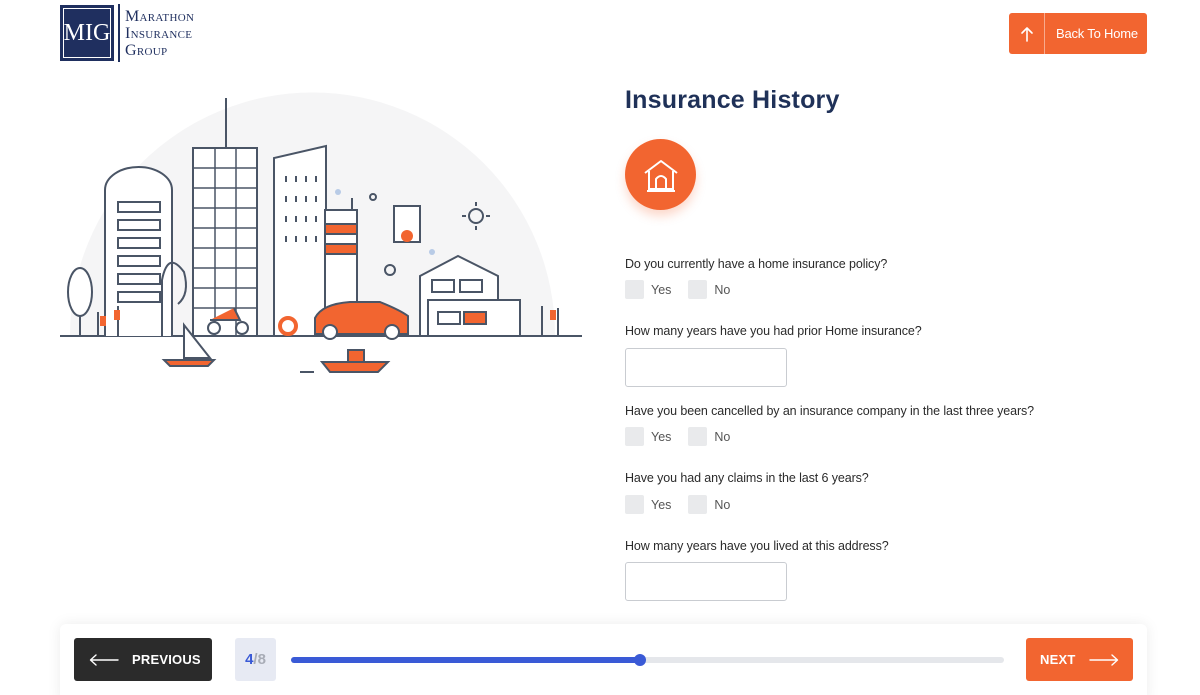  I want to click on radio-group-cancelled-by-insurer: Yes No, so click(686, 436).